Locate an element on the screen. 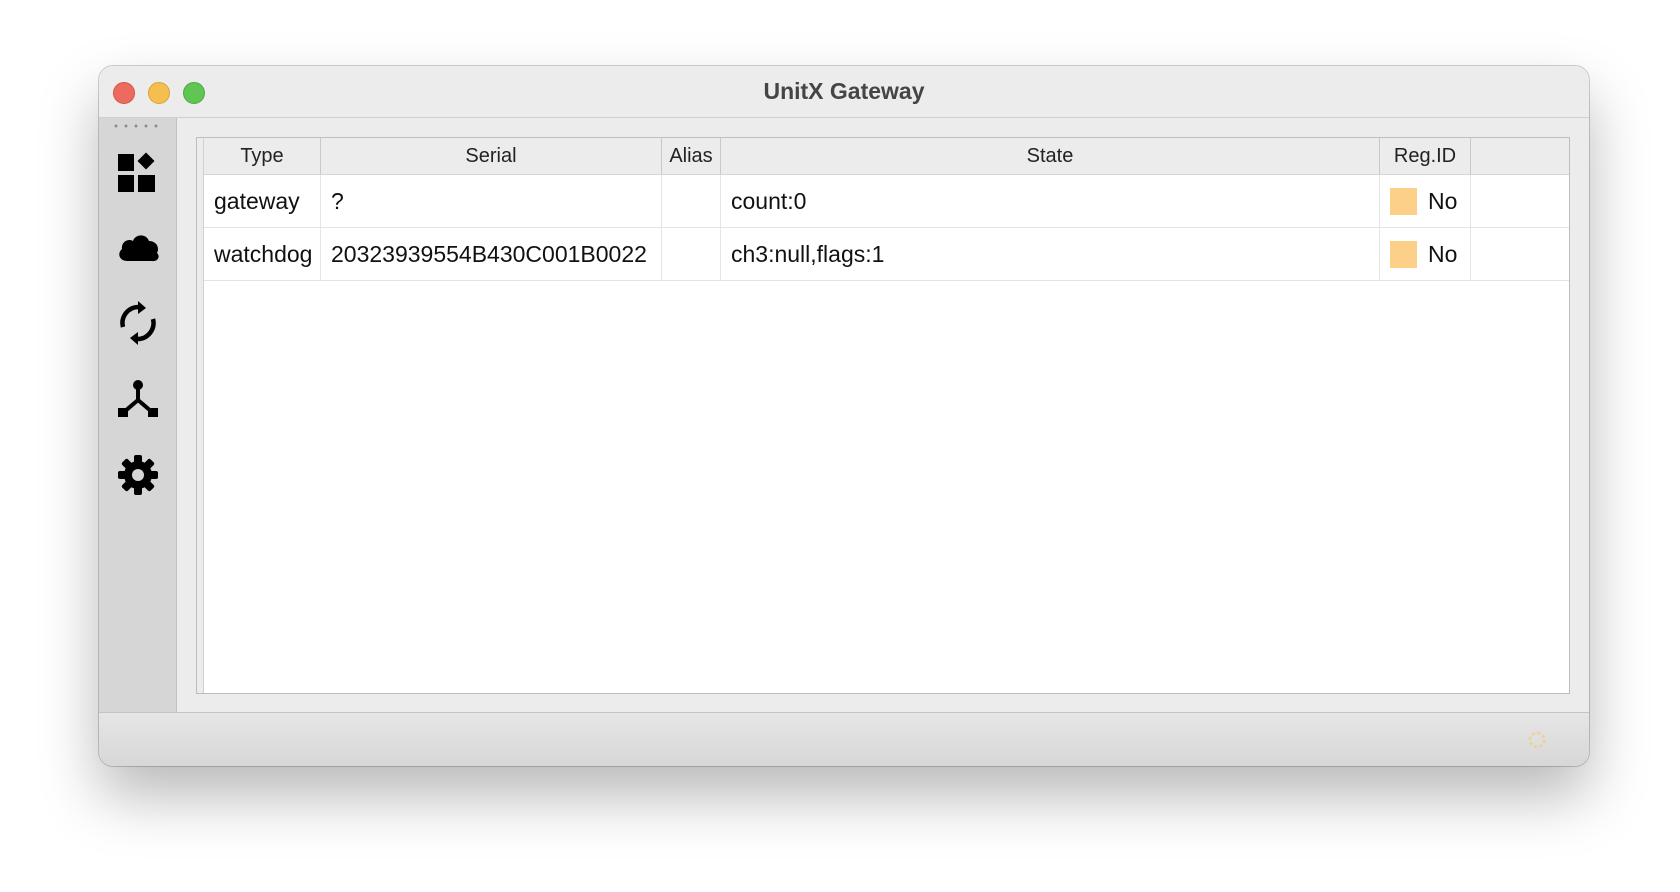  column-header-type: Type is located at coordinates (262, 156).